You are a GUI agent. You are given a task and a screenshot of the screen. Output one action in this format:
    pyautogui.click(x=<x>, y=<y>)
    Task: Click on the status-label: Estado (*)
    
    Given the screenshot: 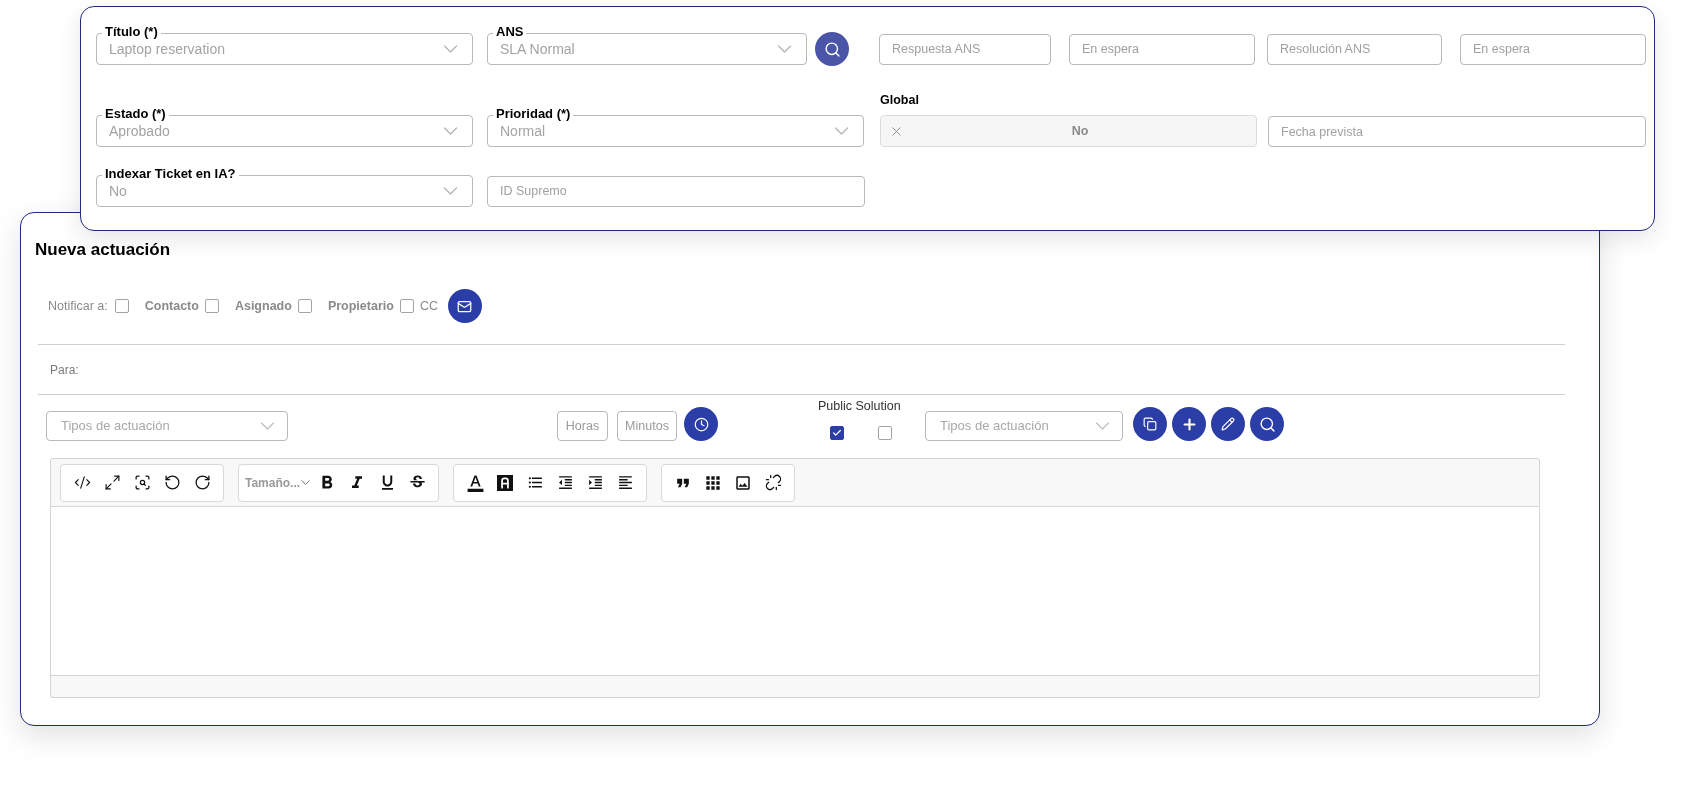 What is the action you would take?
    pyautogui.click(x=135, y=114)
    